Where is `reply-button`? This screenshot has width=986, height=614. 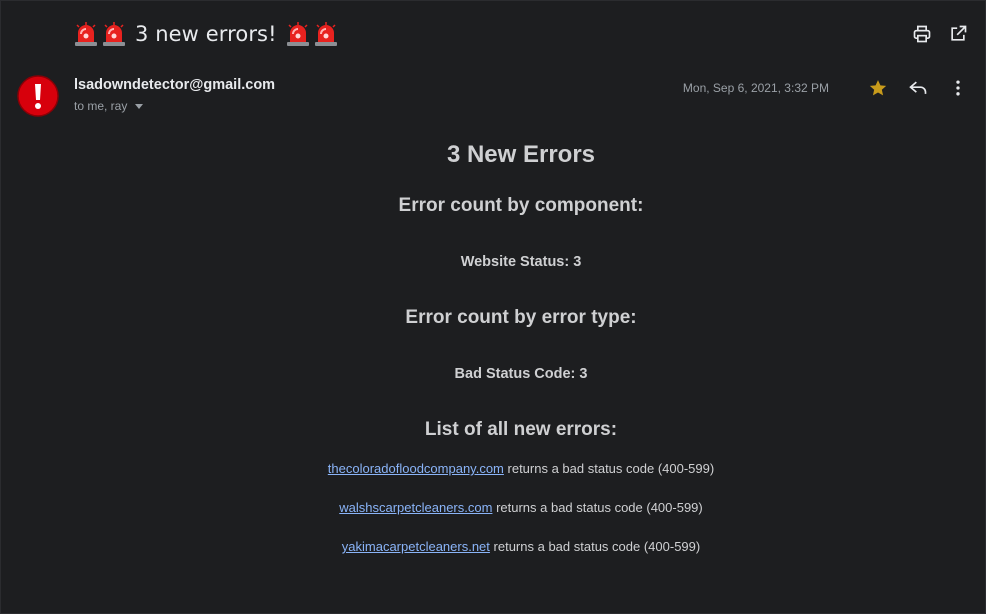 reply-button is located at coordinates (918, 88).